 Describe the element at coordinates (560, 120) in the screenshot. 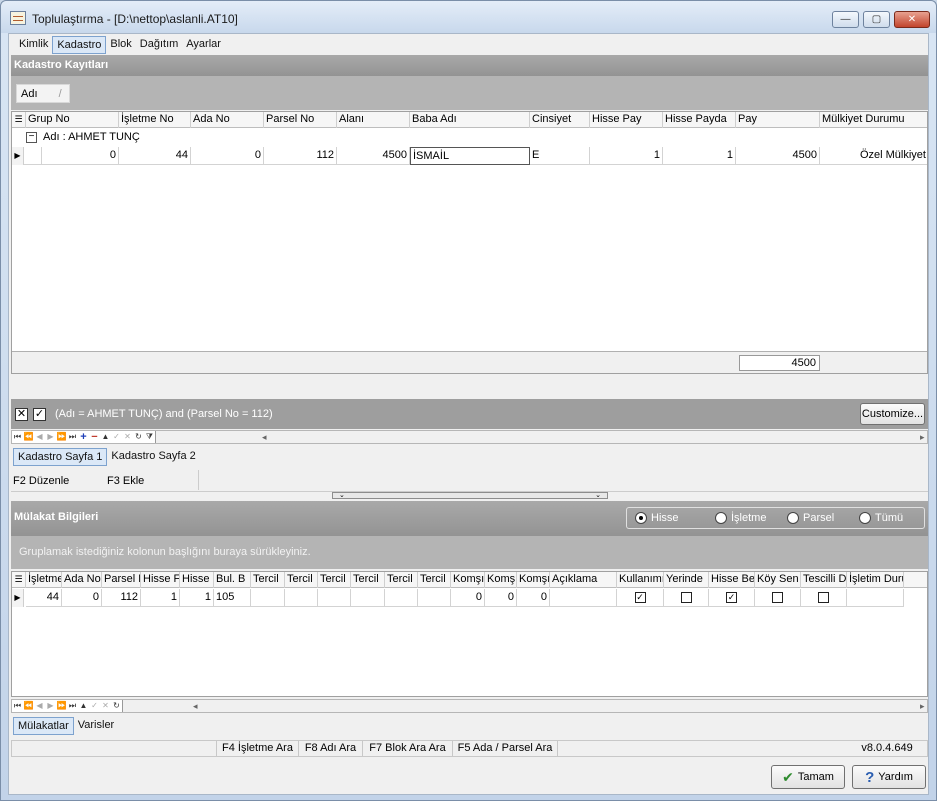

I see `column-header: Cinsiyet` at that location.